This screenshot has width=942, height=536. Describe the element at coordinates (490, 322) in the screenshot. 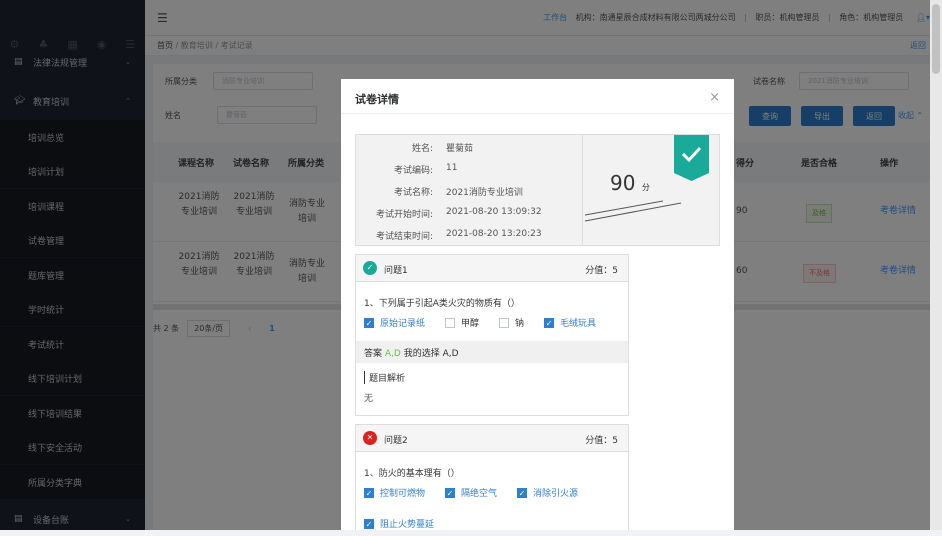

I see `question-options: ✓ 原始记录纸 甲醇 钠 ✓ 毛绒玩具` at that location.